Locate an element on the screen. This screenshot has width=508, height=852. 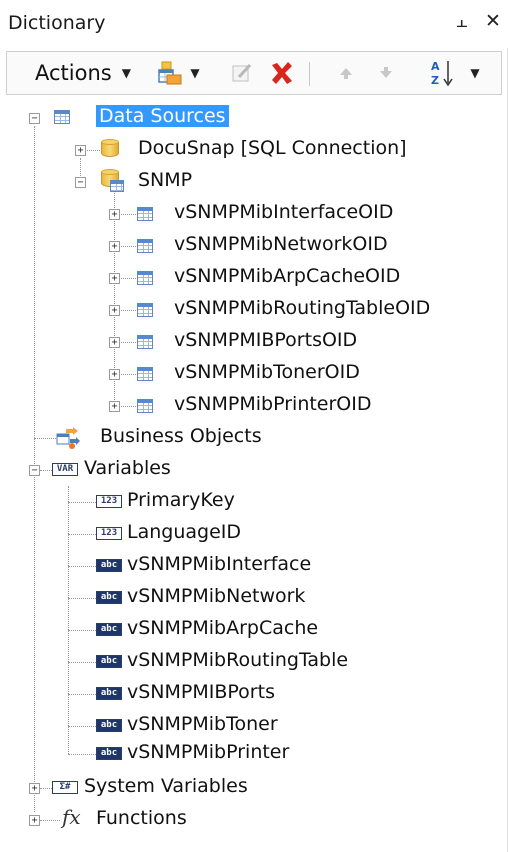
new-item-button: ▼ is located at coordinates (179, 73).